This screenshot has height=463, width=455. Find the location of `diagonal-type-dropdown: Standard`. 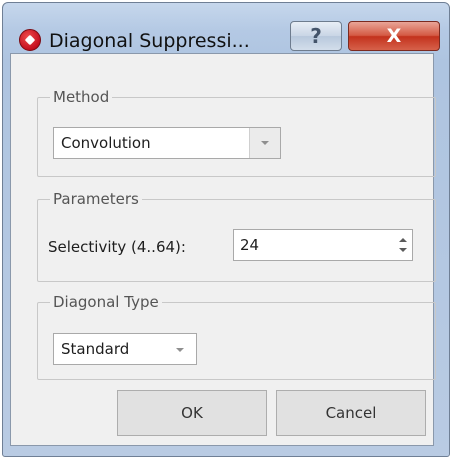

diagonal-type-dropdown: Standard is located at coordinates (125, 349).